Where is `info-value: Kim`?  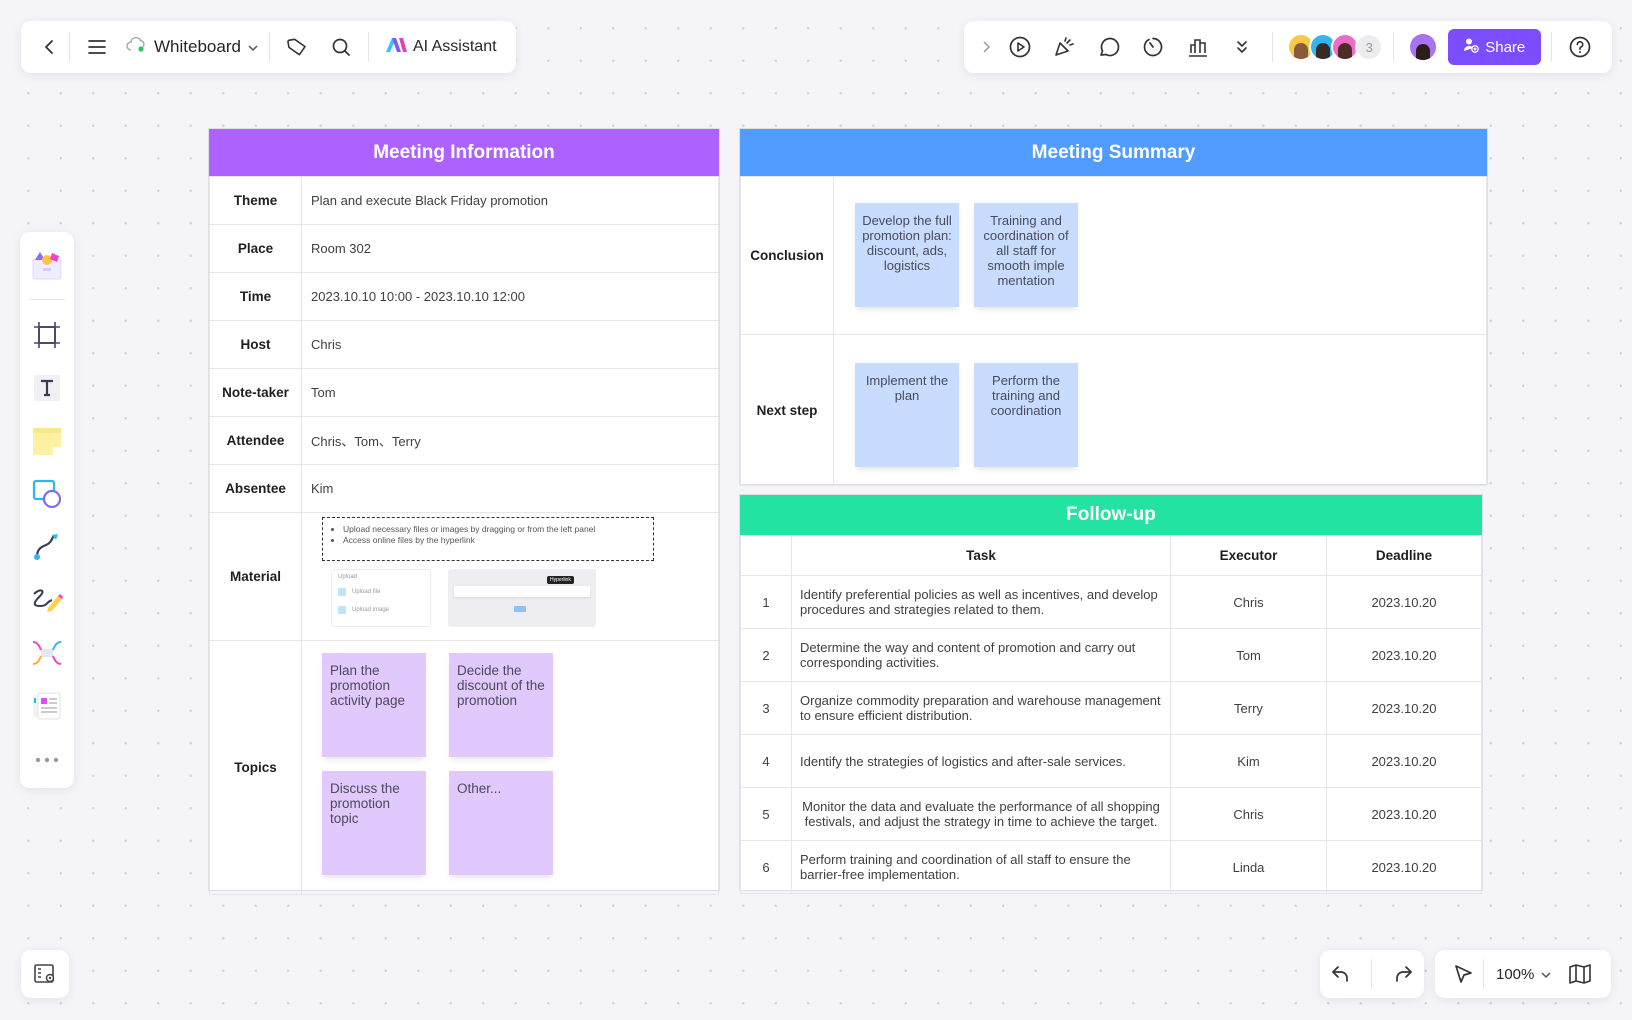 info-value: Kim is located at coordinates (510, 488).